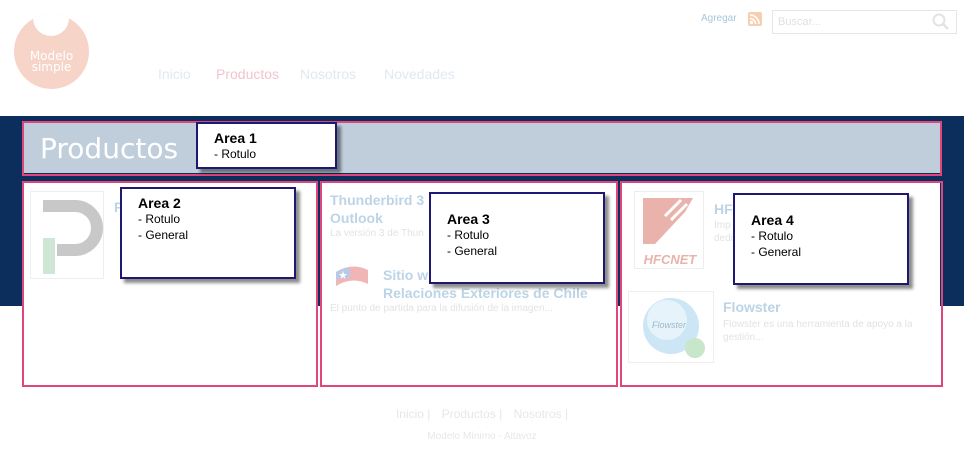  What do you see at coordinates (174, 74) in the screenshot?
I see `nav-inicio: Inicio` at bounding box center [174, 74].